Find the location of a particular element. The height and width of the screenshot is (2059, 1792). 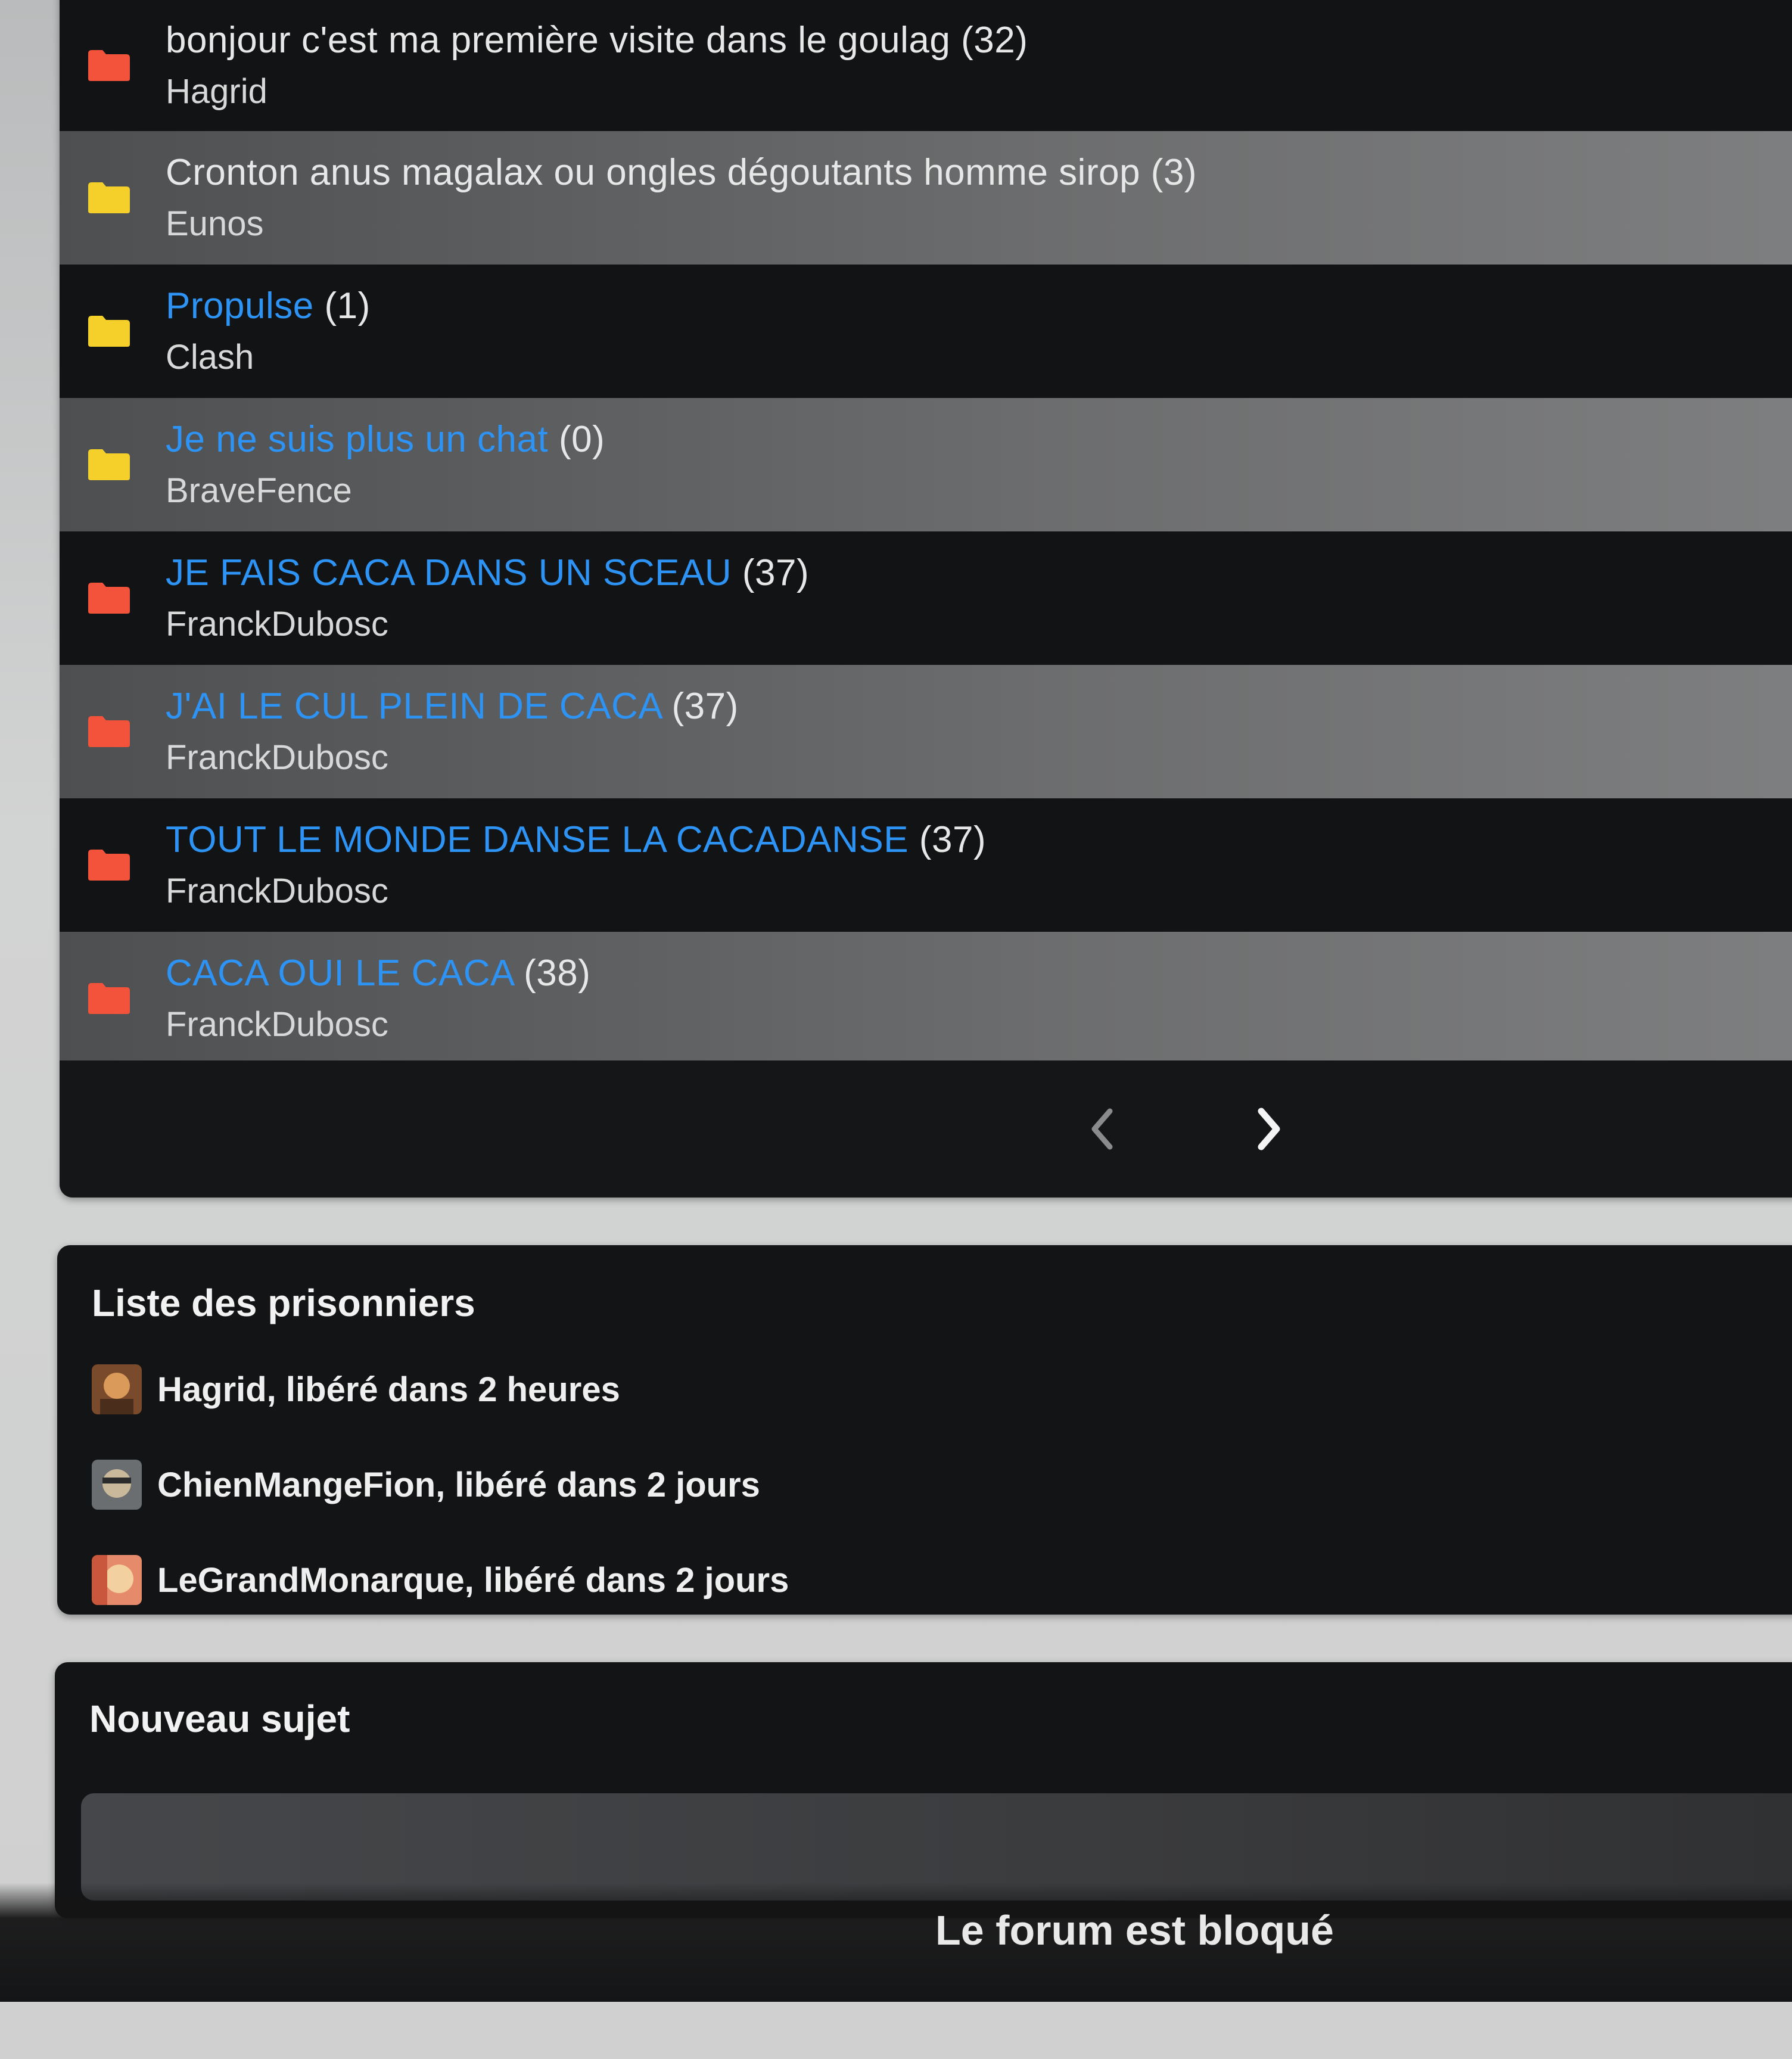

chevron-right-icon is located at coordinates (1269, 1129).